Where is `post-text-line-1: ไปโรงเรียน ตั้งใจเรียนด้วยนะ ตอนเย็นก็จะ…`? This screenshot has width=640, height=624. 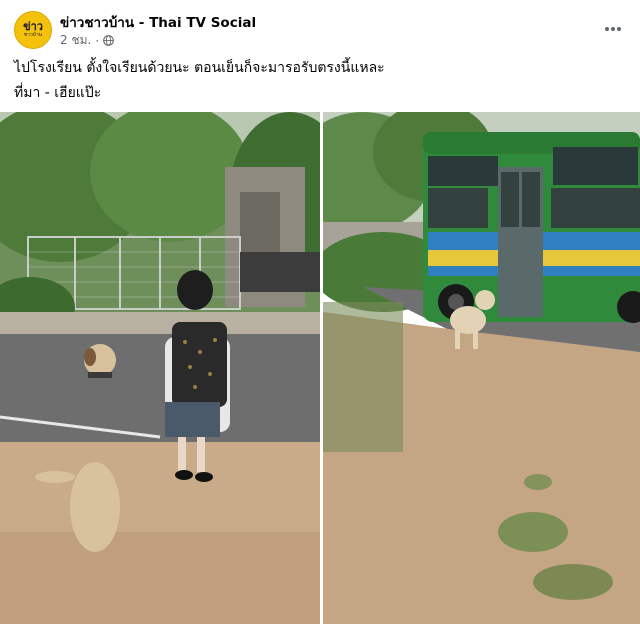
post-text-line-1: ไปโรงเรียน ตั้งใจเรียนด้วยนะ ตอนเย็นก็จะ… is located at coordinates (199, 68).